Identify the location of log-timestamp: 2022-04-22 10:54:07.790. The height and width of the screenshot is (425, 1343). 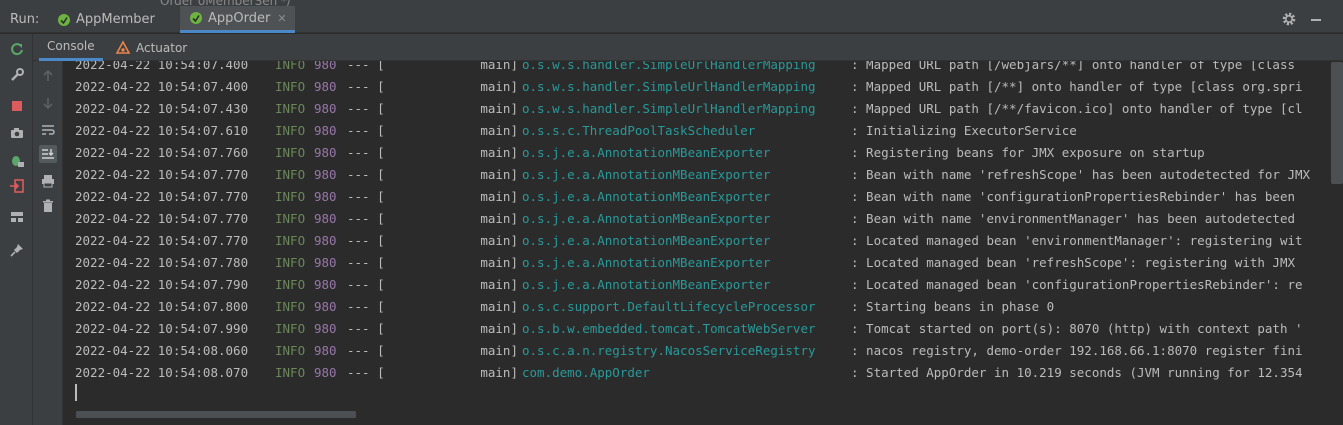
(162, 284).